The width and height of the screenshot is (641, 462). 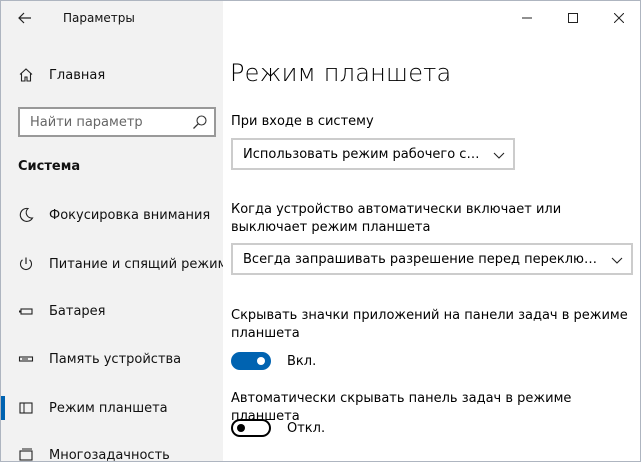 I want to click on moon-icon, so click(x=26, y=215).